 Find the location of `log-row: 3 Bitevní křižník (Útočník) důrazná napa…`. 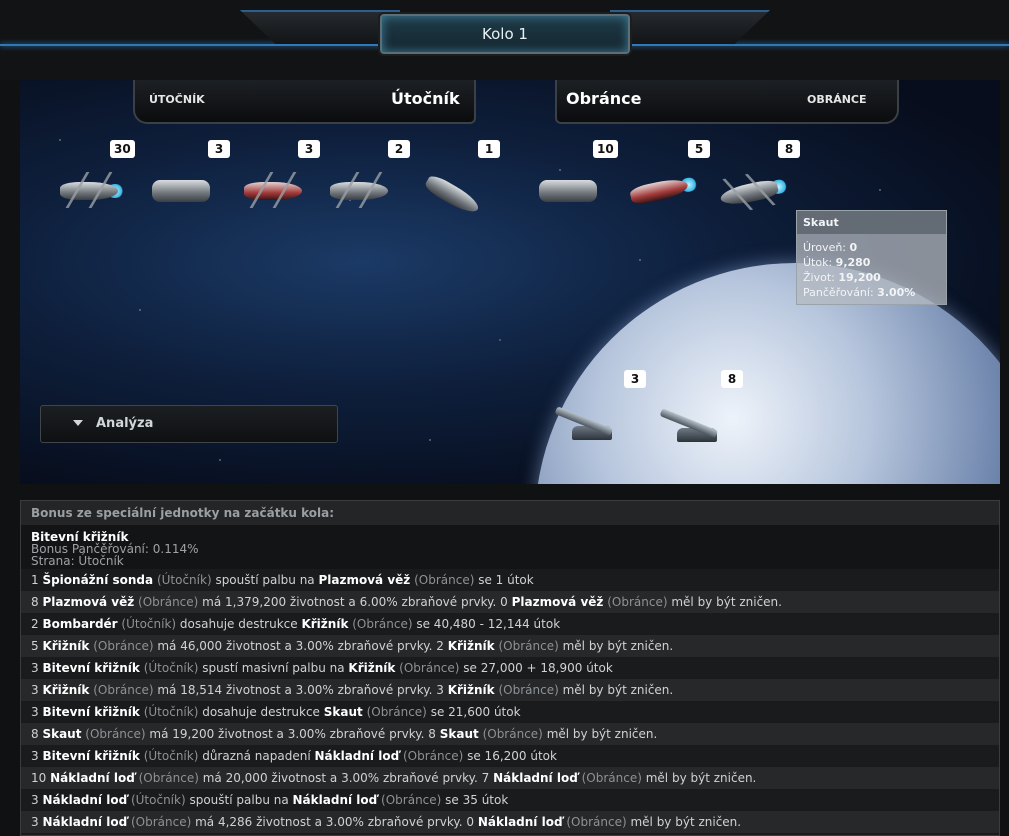

log-row: 3 Bitevní křižník (Útočník) důrazná napa… is located at coordinates (510, 756).